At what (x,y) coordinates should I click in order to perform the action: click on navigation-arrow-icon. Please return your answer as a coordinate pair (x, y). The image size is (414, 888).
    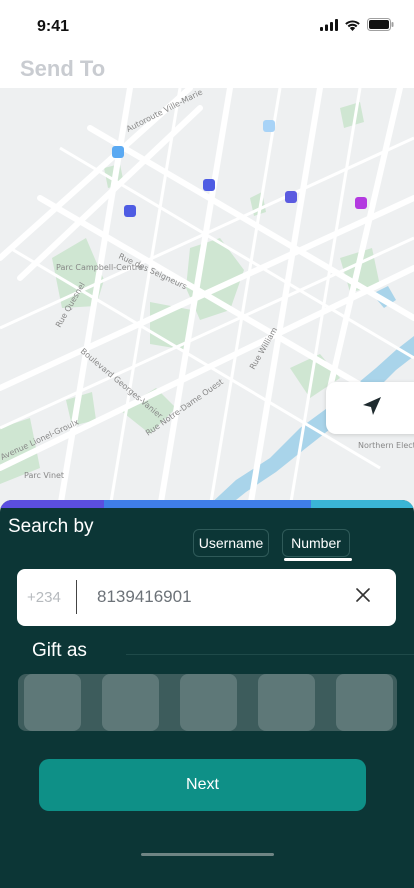
    Looking at the image, I should click on (372, 408).